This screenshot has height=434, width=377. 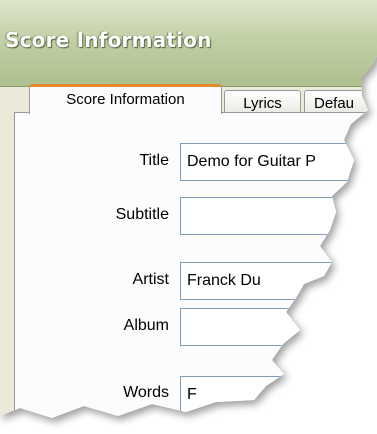 What do you see at coordinates (154, 160) in the screenshot?
I see `title-label: Title` at bounding box center [154, 160].